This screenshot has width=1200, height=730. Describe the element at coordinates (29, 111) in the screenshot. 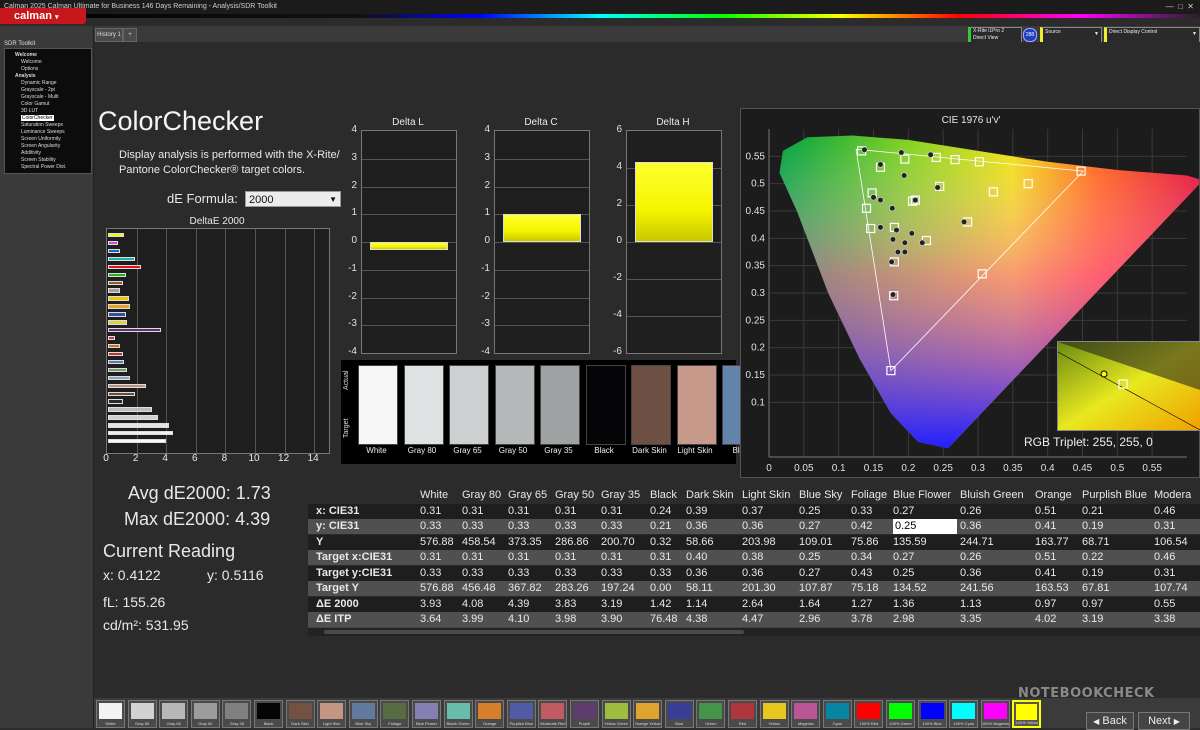

I see `sidebar-item: 3D LUT` at that location.